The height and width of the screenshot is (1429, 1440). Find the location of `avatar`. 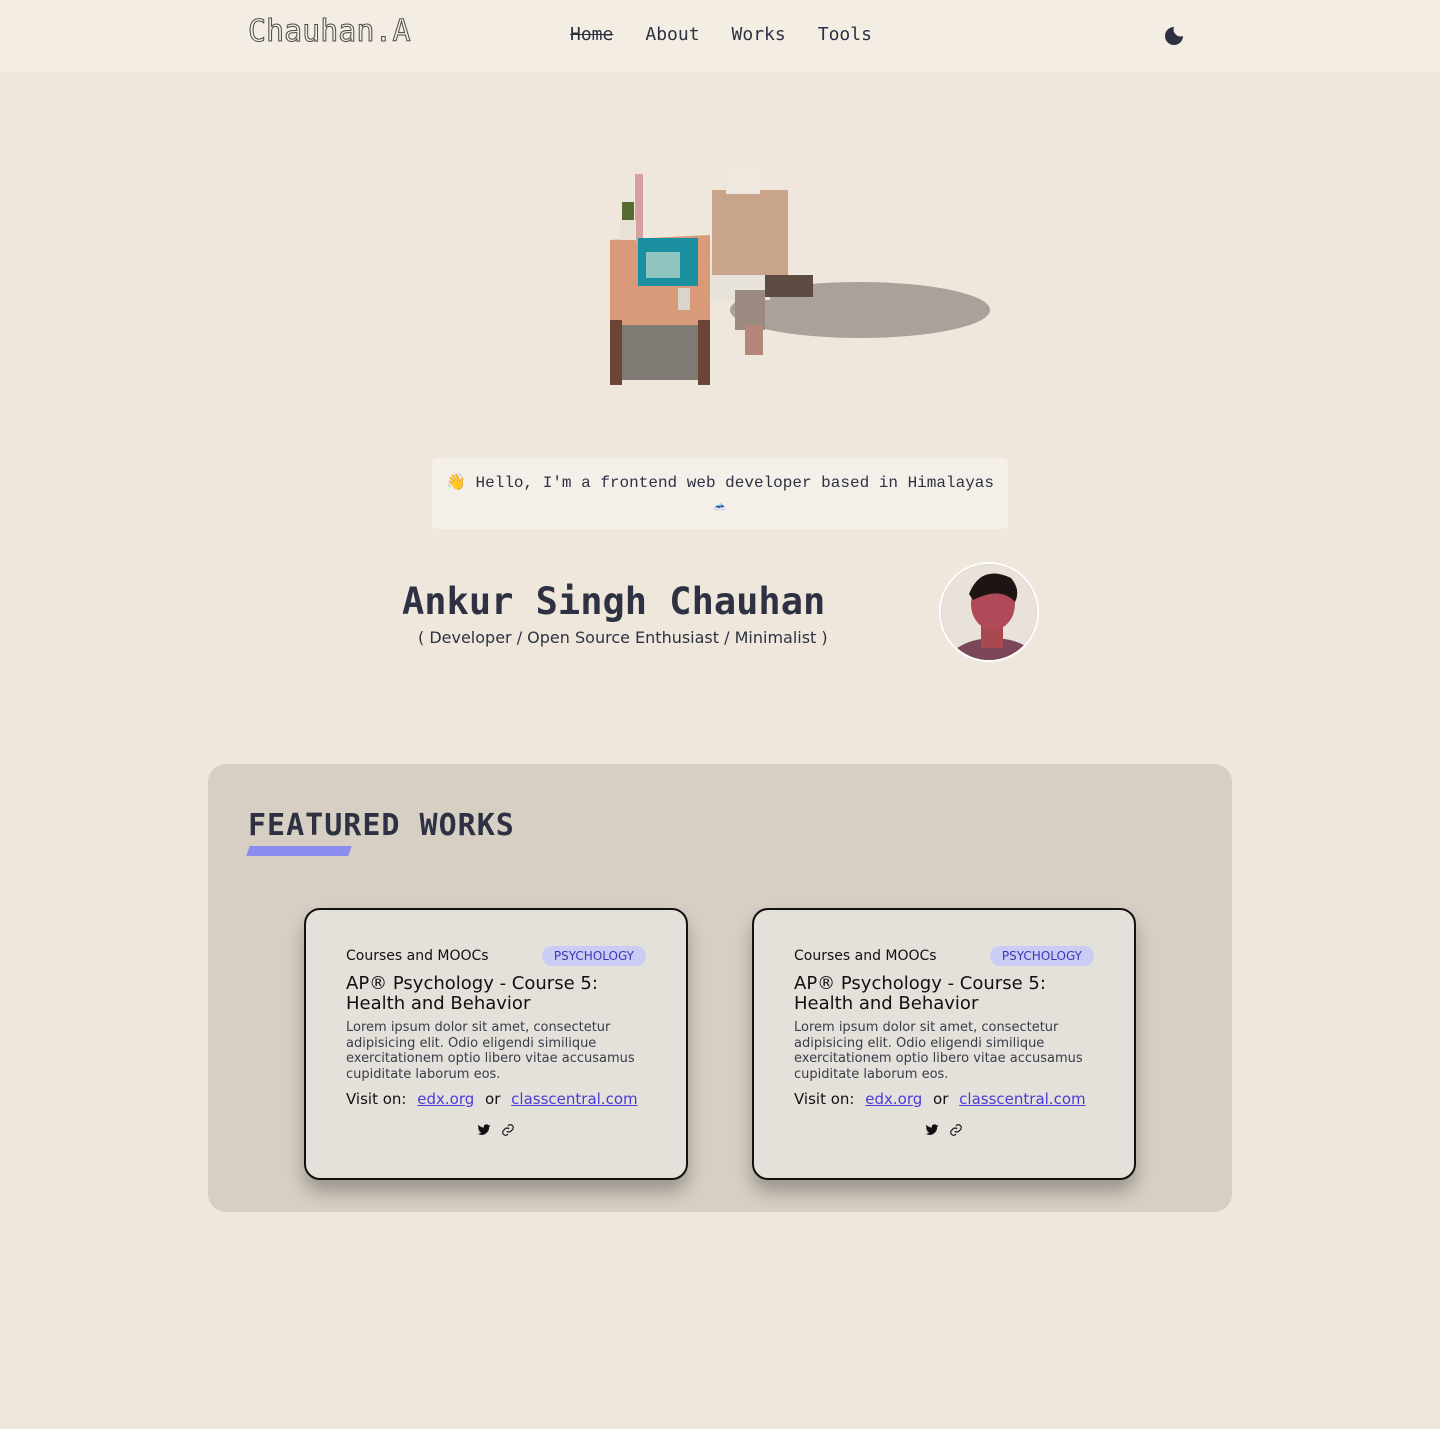

avatar is located at coordinates (989, 612).